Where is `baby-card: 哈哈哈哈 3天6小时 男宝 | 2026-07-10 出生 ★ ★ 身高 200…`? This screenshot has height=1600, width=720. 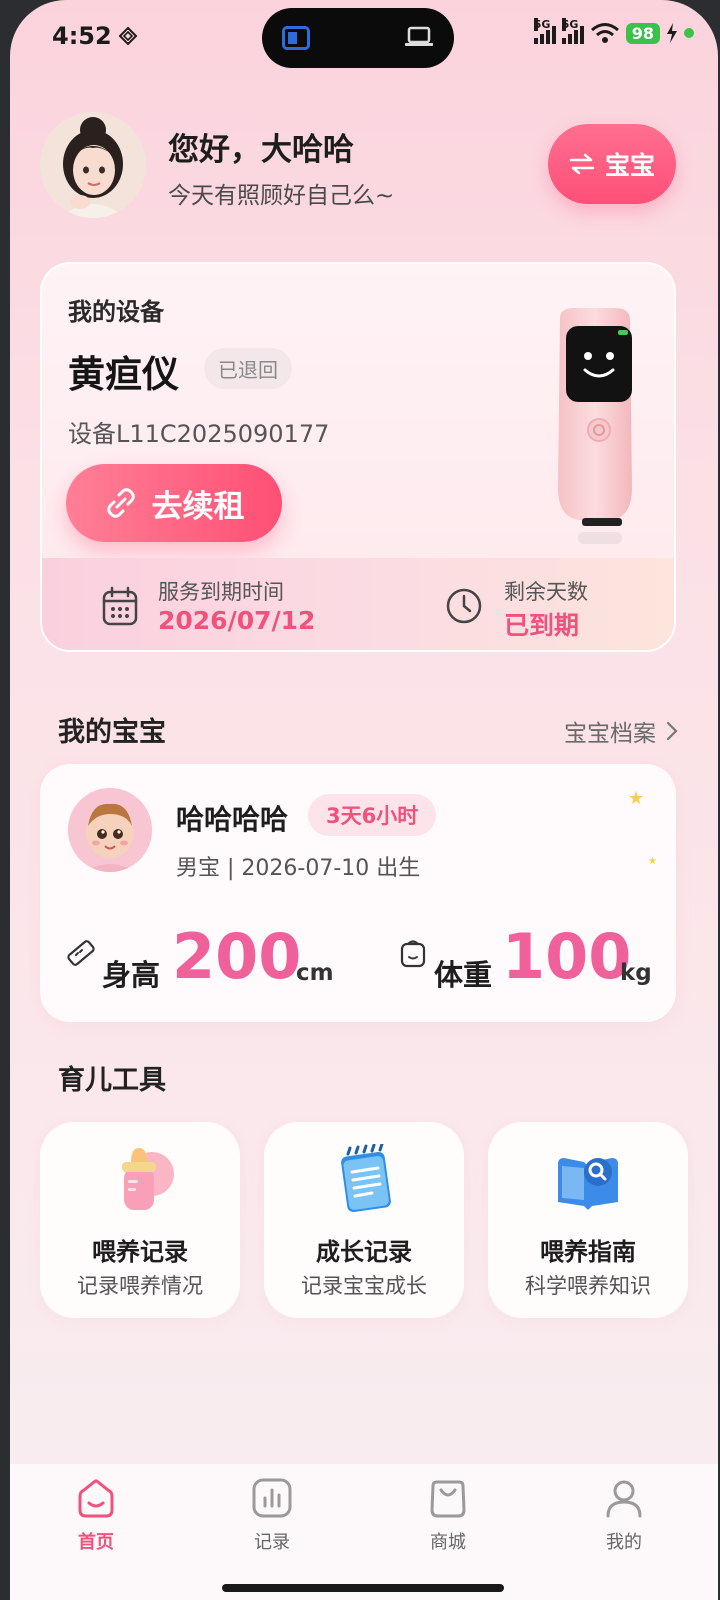
baby-card: 哈哈哈哈 3天6小时 男宝 | 2026-07-10 出生 ★ ★ 身高 200… is located at coordinates (358, 893).